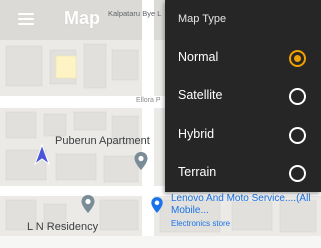  What do you see at coordinates (197, 172) in the screenshot?
I see `map-type-option-label: Terrain` at bounding box center [197, 172].